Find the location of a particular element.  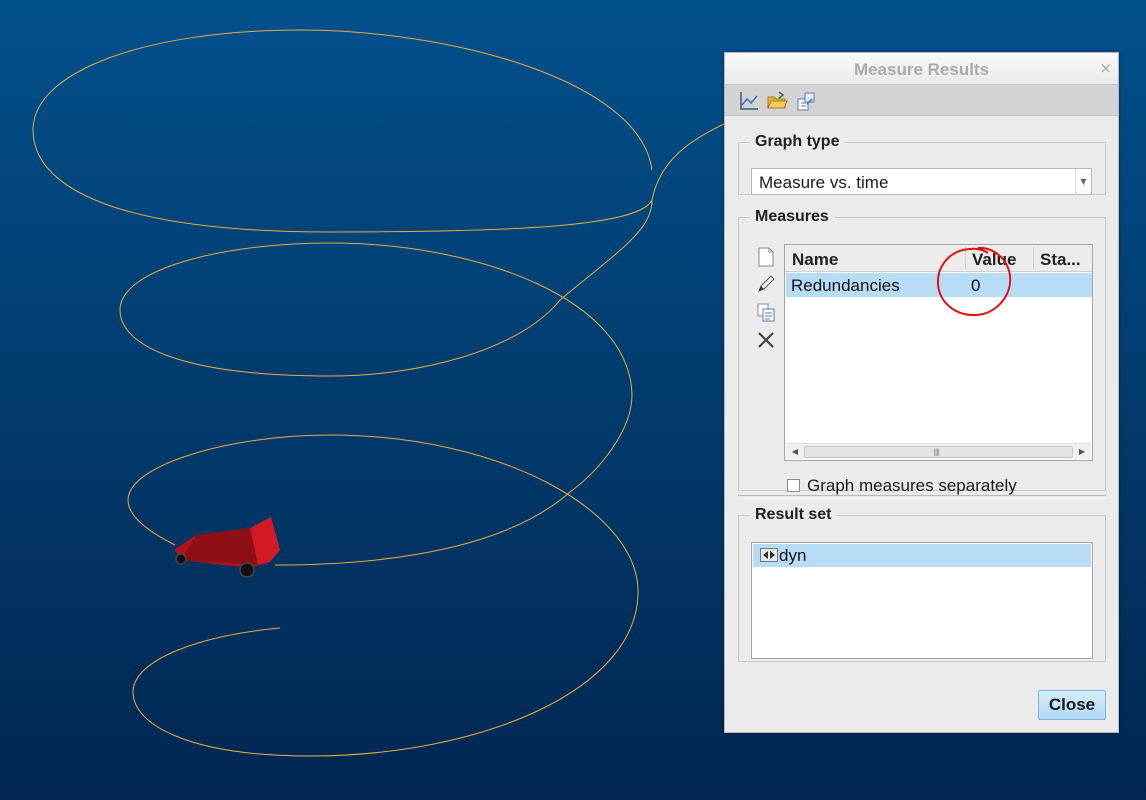

helix-loop-bottom is located at coordinates (385, 673).